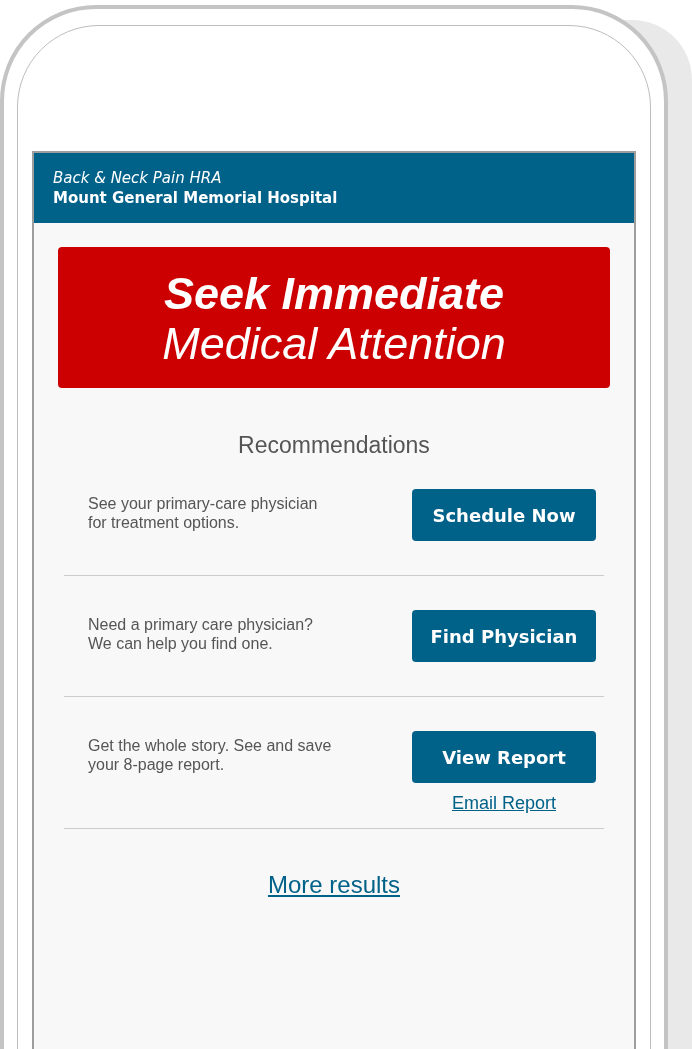  What do you see at coordinates (138, 178) in the screenshot?
I see `assessment-title: Back & Neck Pain HRA` at bounding box center [138, 178].